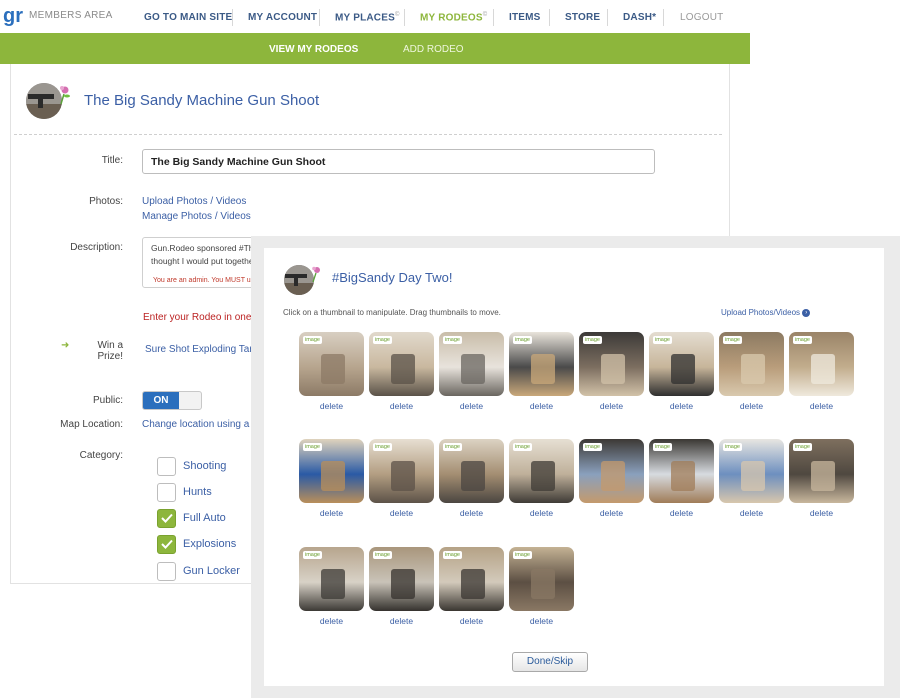 The image size is (900, 698). What do you see at coordinates (316, 274) in the screenshot?
I see `flower-icon` at bounding box center [316, 274].